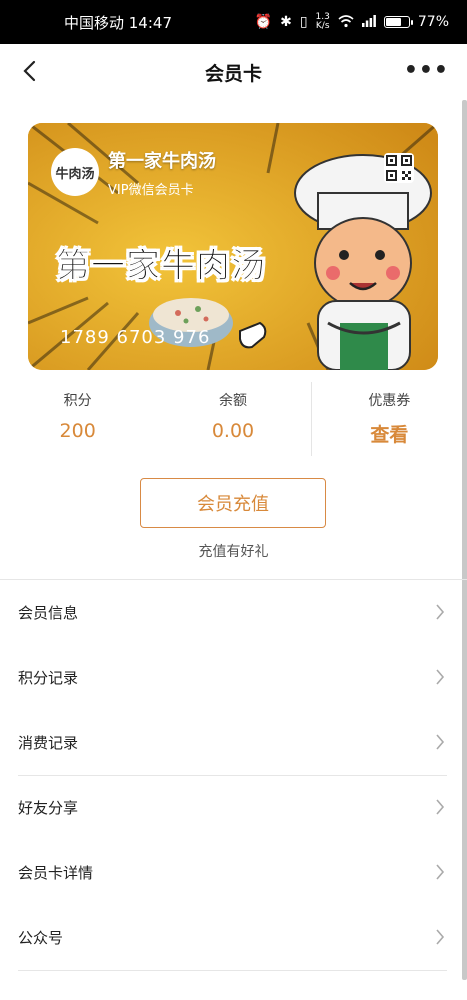 The width and height of the screenshot is (467, 1000). I want to click on status-bar: 中国移动 14:47 ⏰ ✱ ▯ 1.3 K/s 77%, so click(233, 22).